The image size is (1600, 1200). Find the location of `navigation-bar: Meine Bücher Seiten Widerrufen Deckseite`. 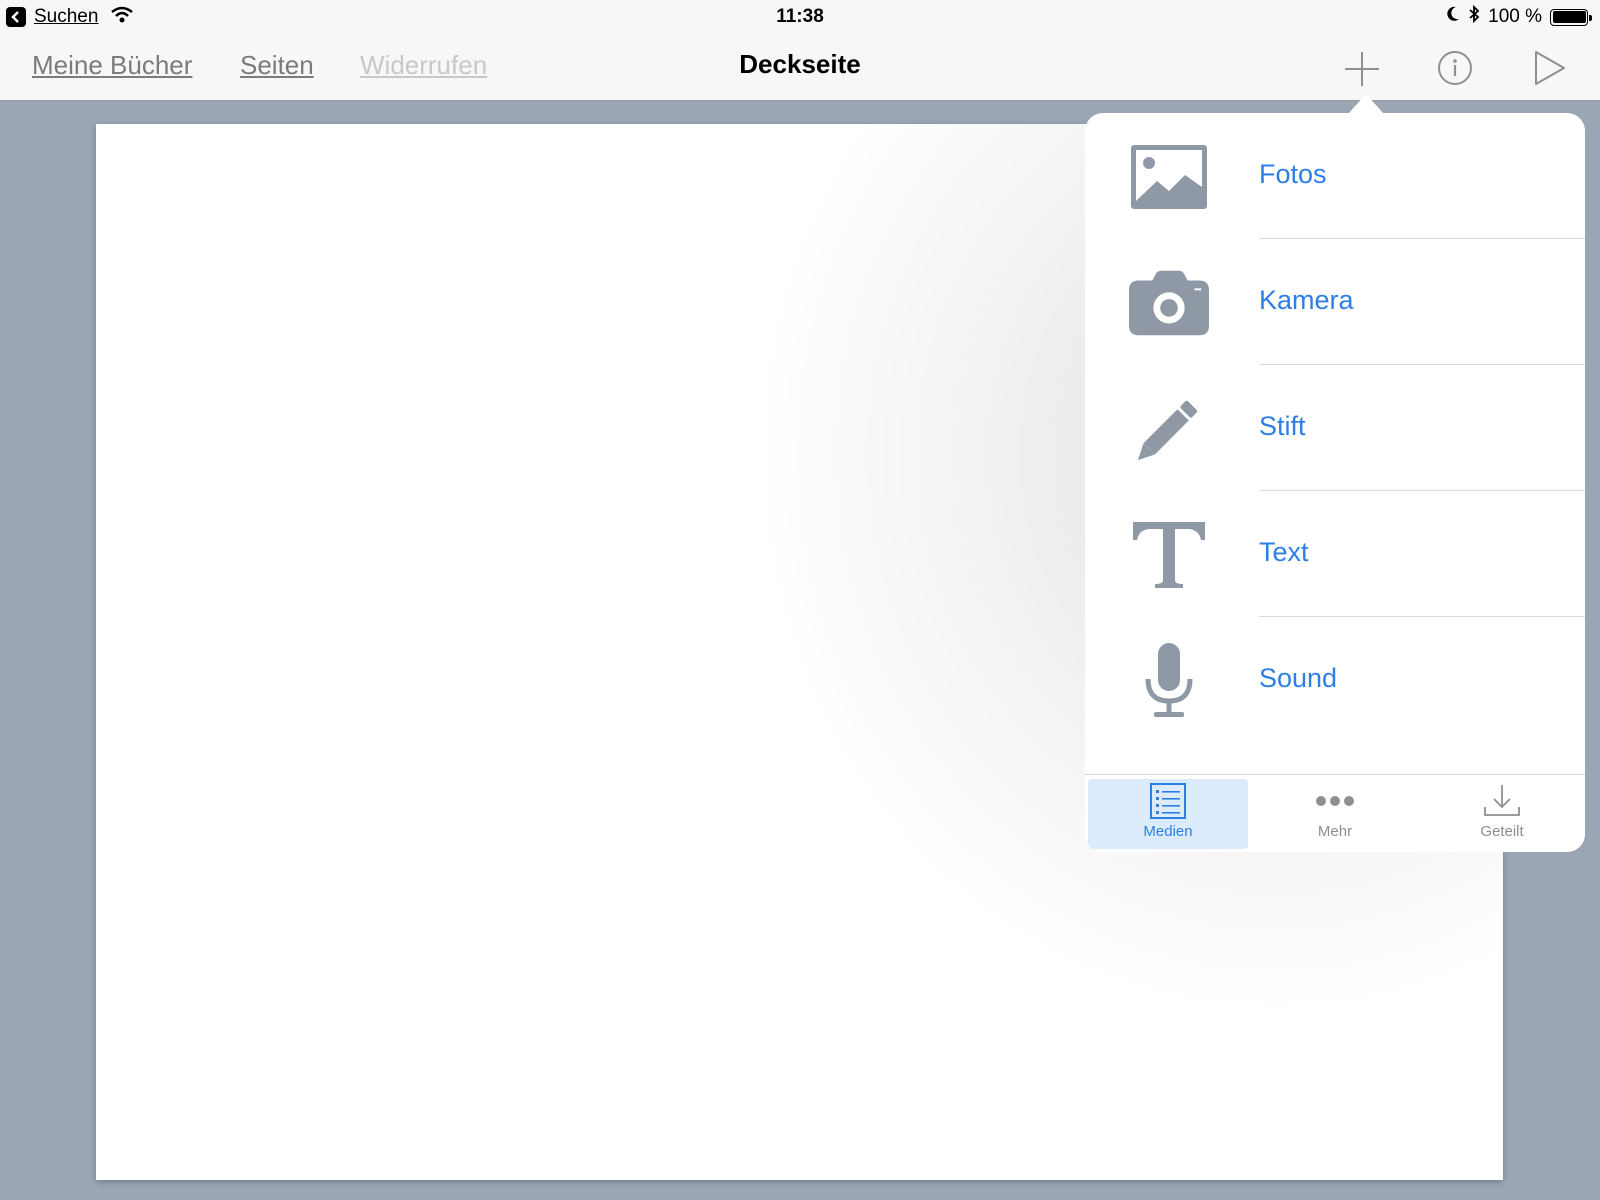

navigation-bar: Meine Bücher Seiten Widerrufen Deckseite is located at coordinates (800, 66).